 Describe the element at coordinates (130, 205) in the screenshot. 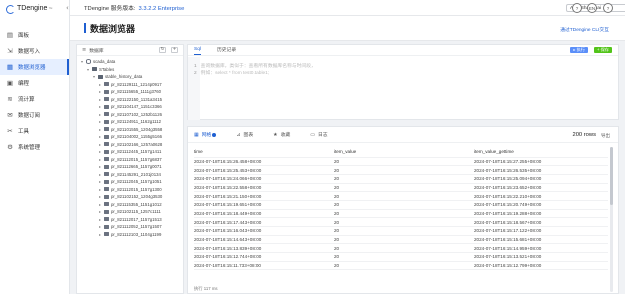

I see `tree-node-subtable: ▸ pr_821115355_1151g1012` at that location.